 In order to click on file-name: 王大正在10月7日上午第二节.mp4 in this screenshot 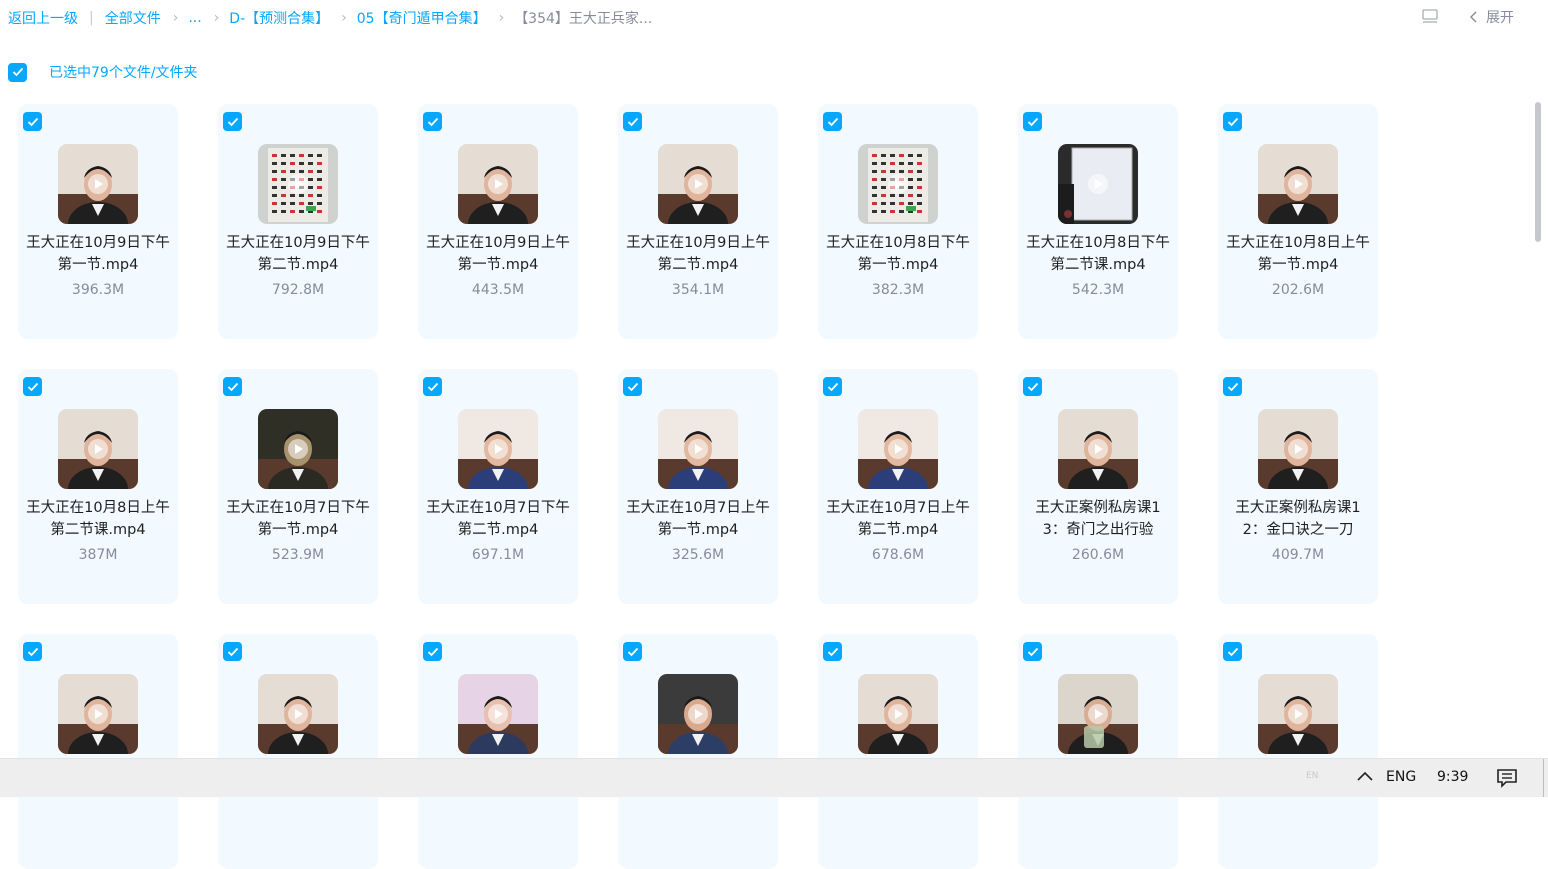, I will do `click(898, 519)`.